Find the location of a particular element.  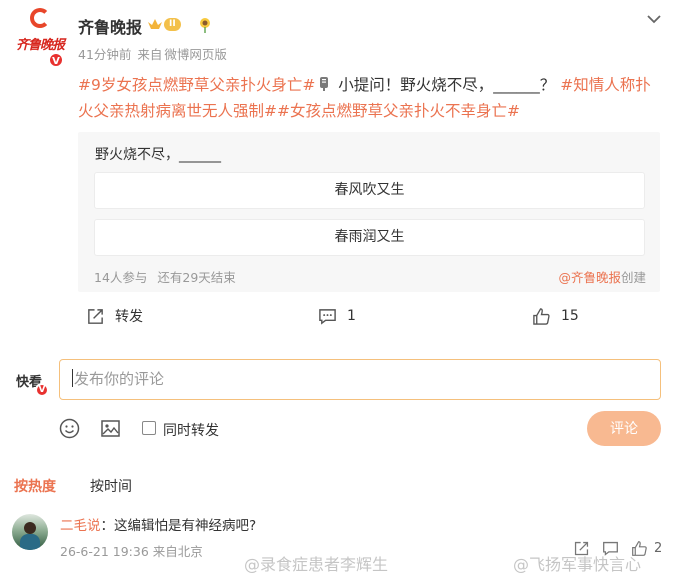

repost-icon is located at coordinates (95, 316).